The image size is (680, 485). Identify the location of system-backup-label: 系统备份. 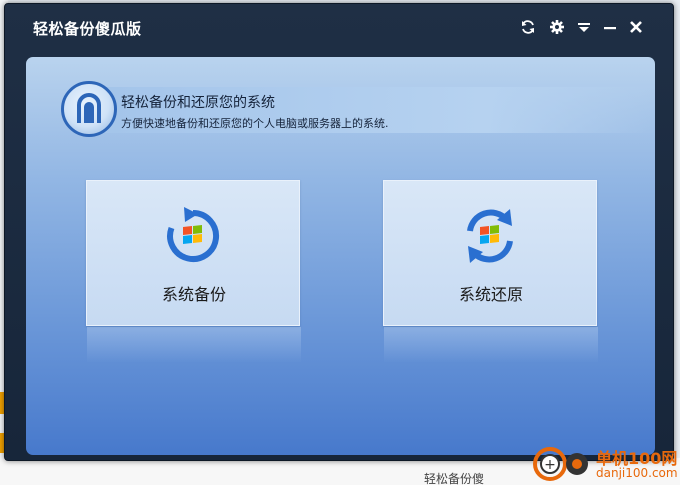
(193, 294).